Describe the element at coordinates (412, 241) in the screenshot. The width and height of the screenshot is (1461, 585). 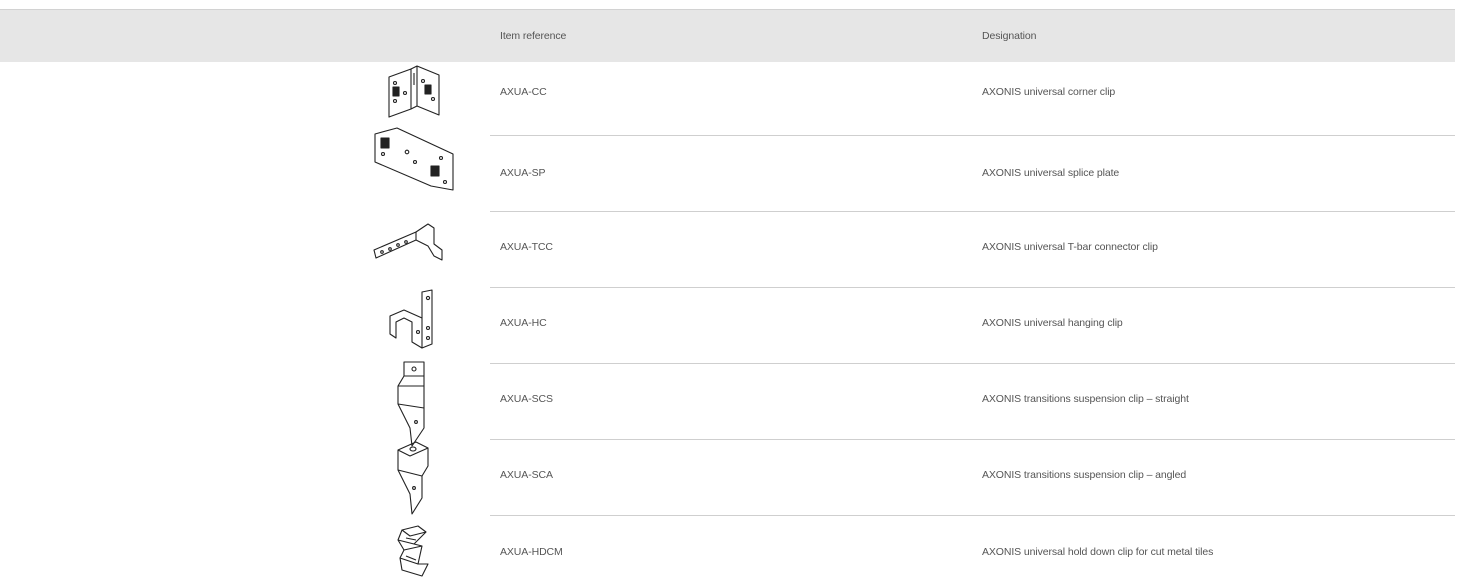
I see `tbar-connector-clip-icon` at that location.